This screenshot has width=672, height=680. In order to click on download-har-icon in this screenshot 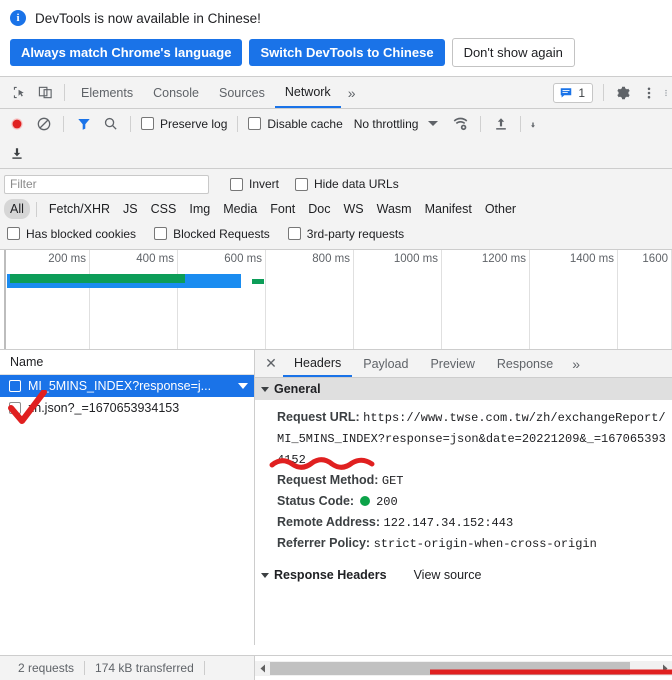, I will do `click(16, 153)`.